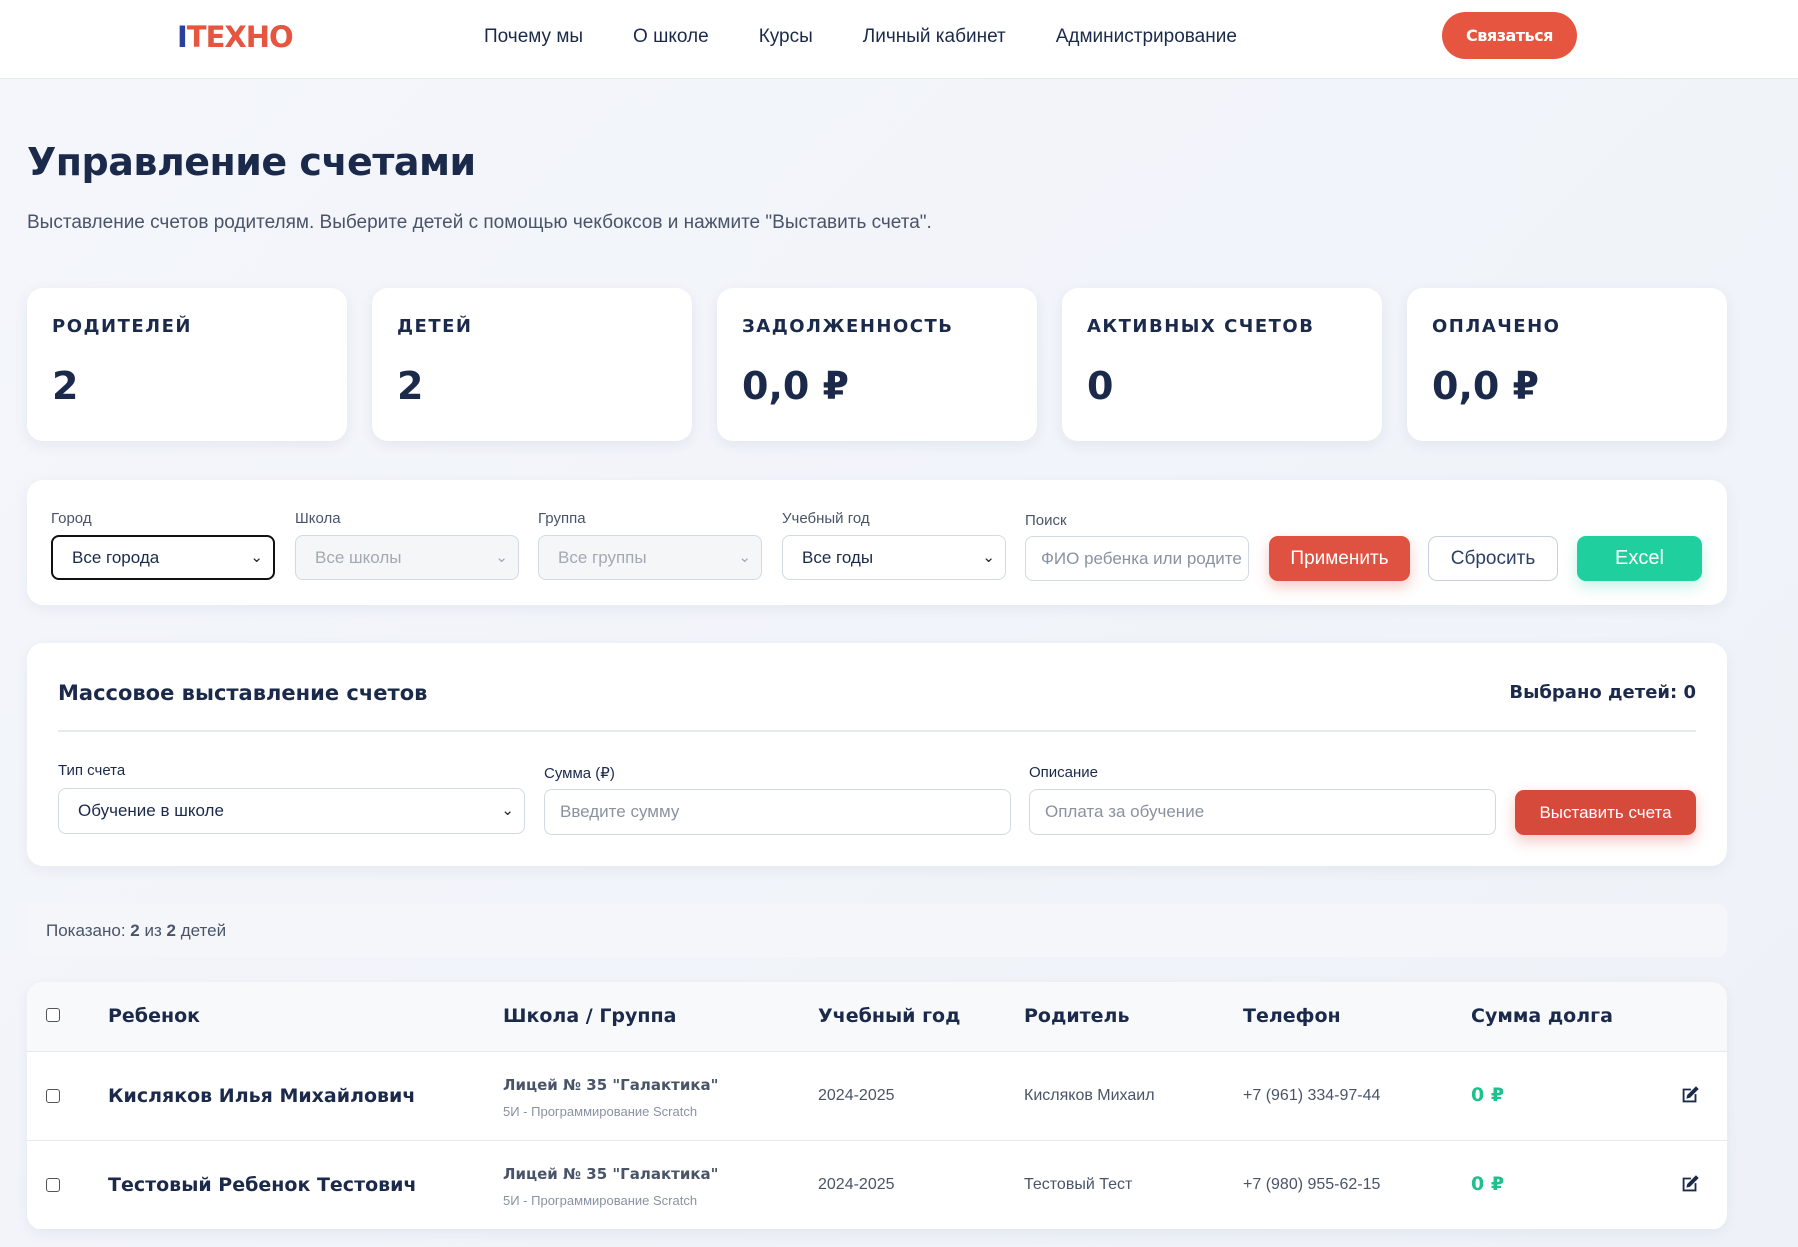 Image resolution: width=1798 pixels, height=1247 pixels. I want to click on page-title: Управление счетами, so click(251, 162).